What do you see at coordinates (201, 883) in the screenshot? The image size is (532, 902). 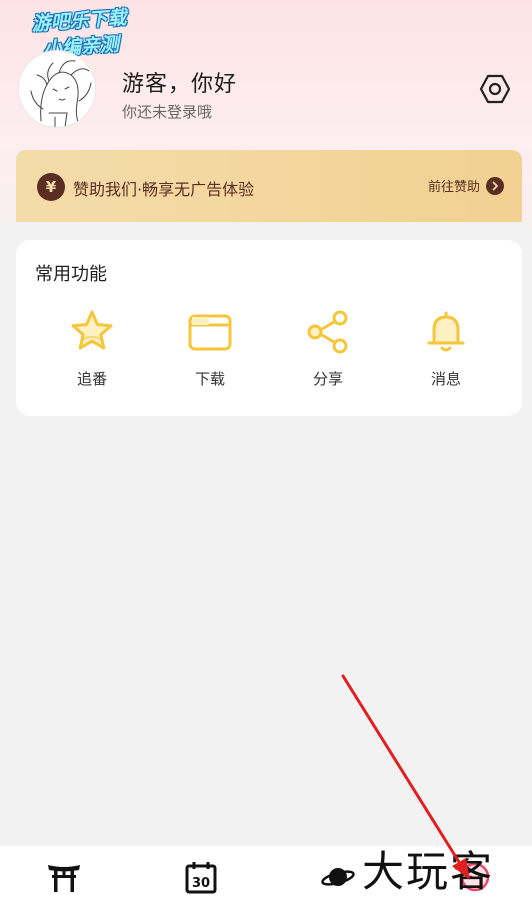 I see `calendar-day-text: 30` at bounding box center [201, 883].